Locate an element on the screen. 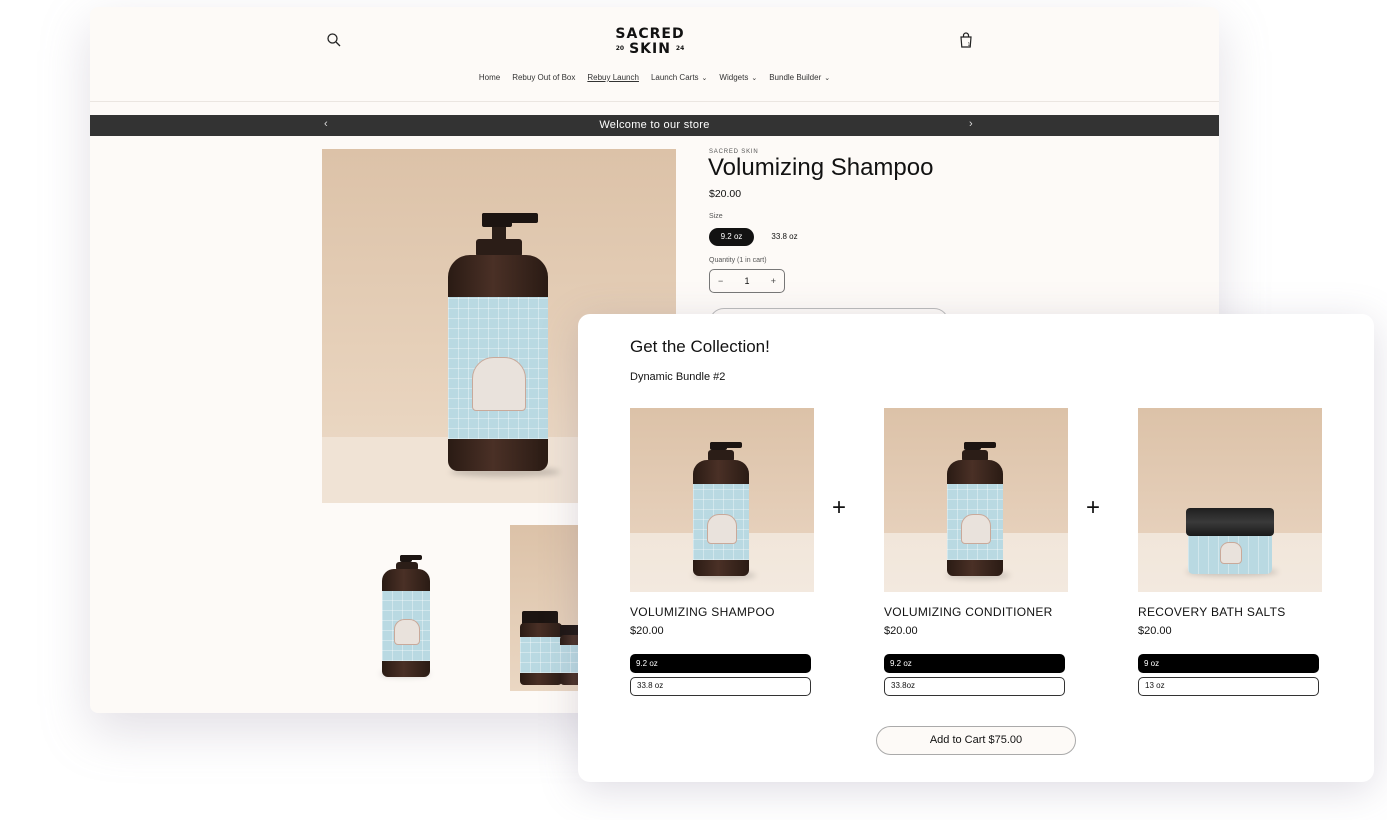 Image resolution: width=1387 pixels, height=820 pixels. quantity-stepper: − 1 + is located at coordinates (747, 281).